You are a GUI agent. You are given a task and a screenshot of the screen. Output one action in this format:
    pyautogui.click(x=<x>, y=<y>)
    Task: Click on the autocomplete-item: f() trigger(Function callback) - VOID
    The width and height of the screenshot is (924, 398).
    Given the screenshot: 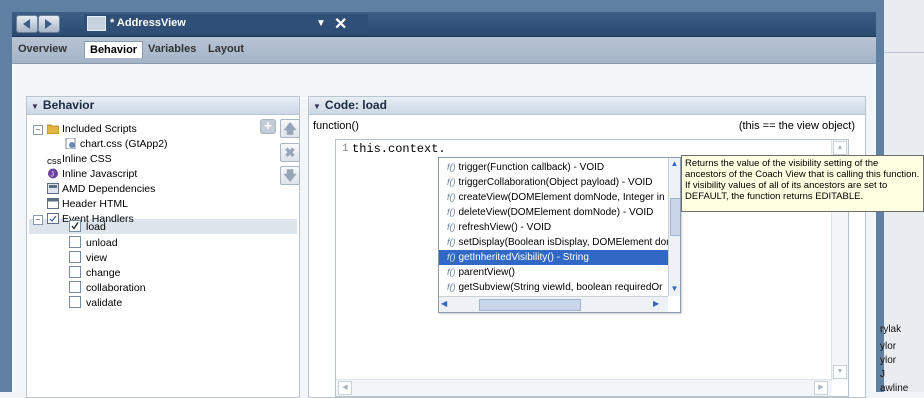 What is the action you would take?
    pyautogui.click(x=557, y=167)
    